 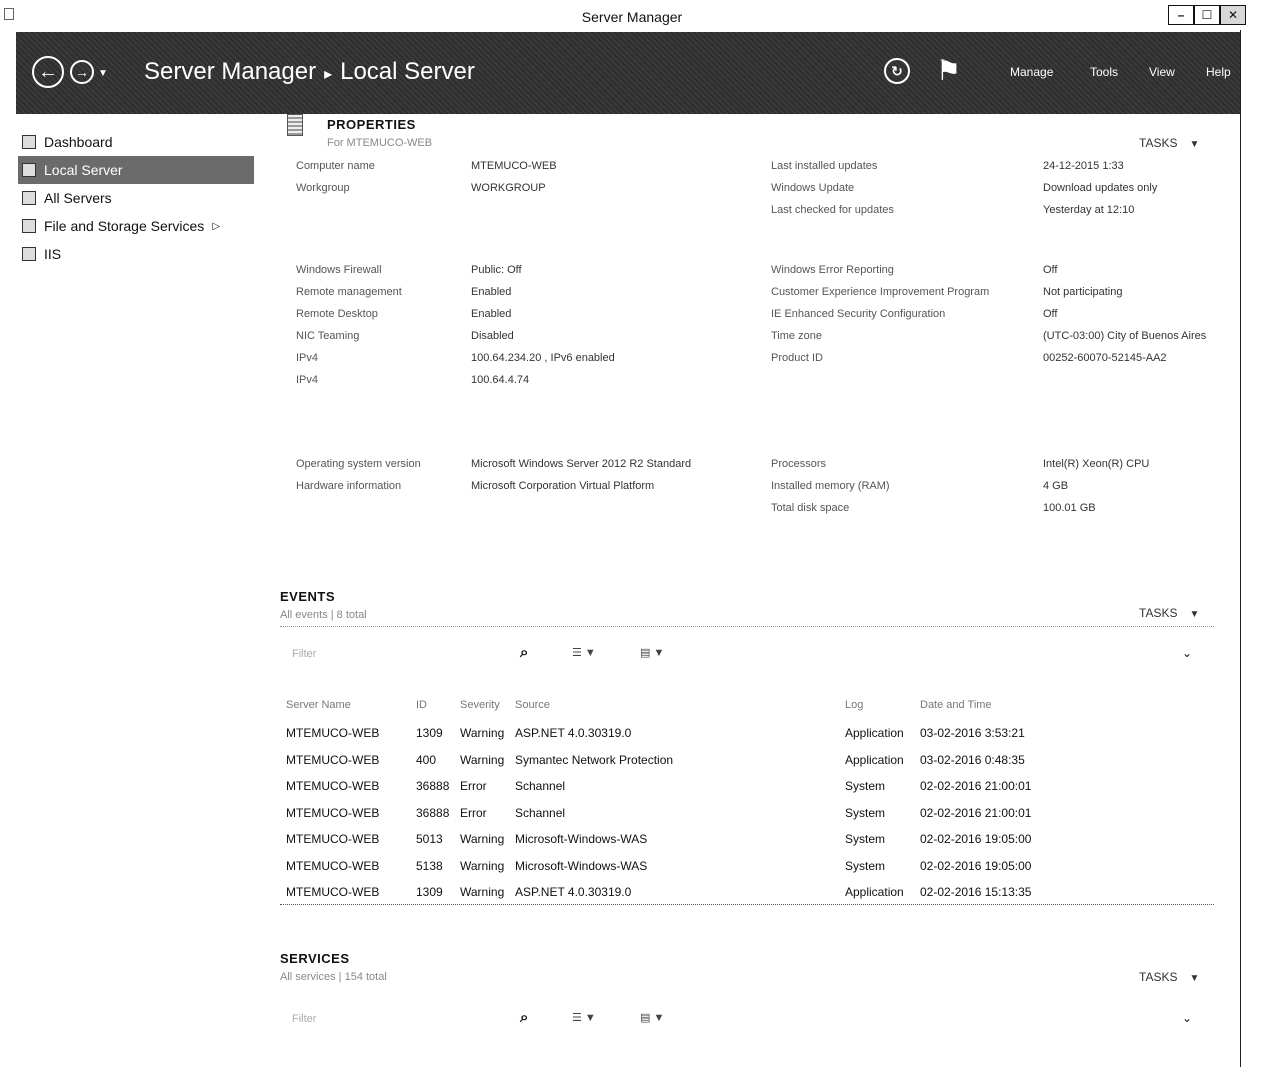 I want to click on sidebar-item-local-server: Local Server, so click(x=136, y=170).